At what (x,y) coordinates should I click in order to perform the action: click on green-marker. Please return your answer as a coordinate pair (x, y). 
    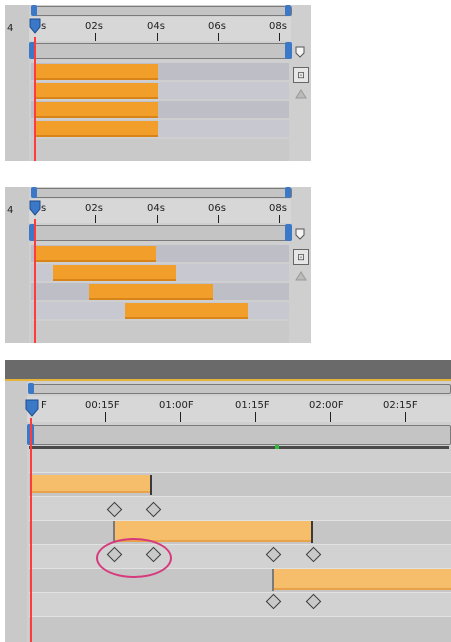
    Looking at the image, I should click on (277, 447).